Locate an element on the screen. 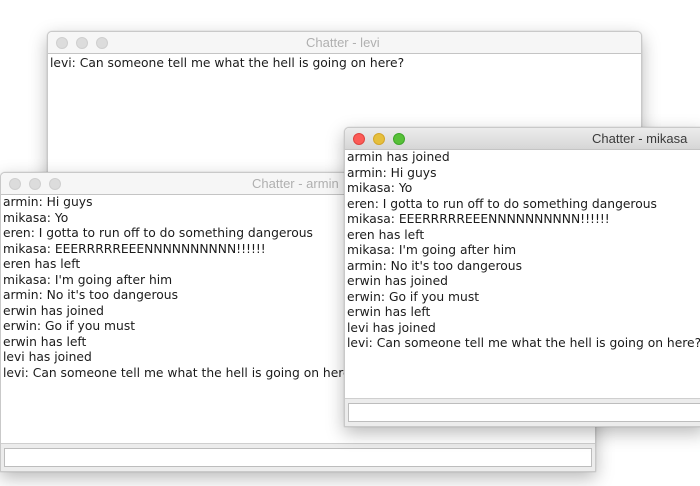 This screenshot has width=700, height=486. chat-message: armin: Hi guys is located at coordinates (392, 172).